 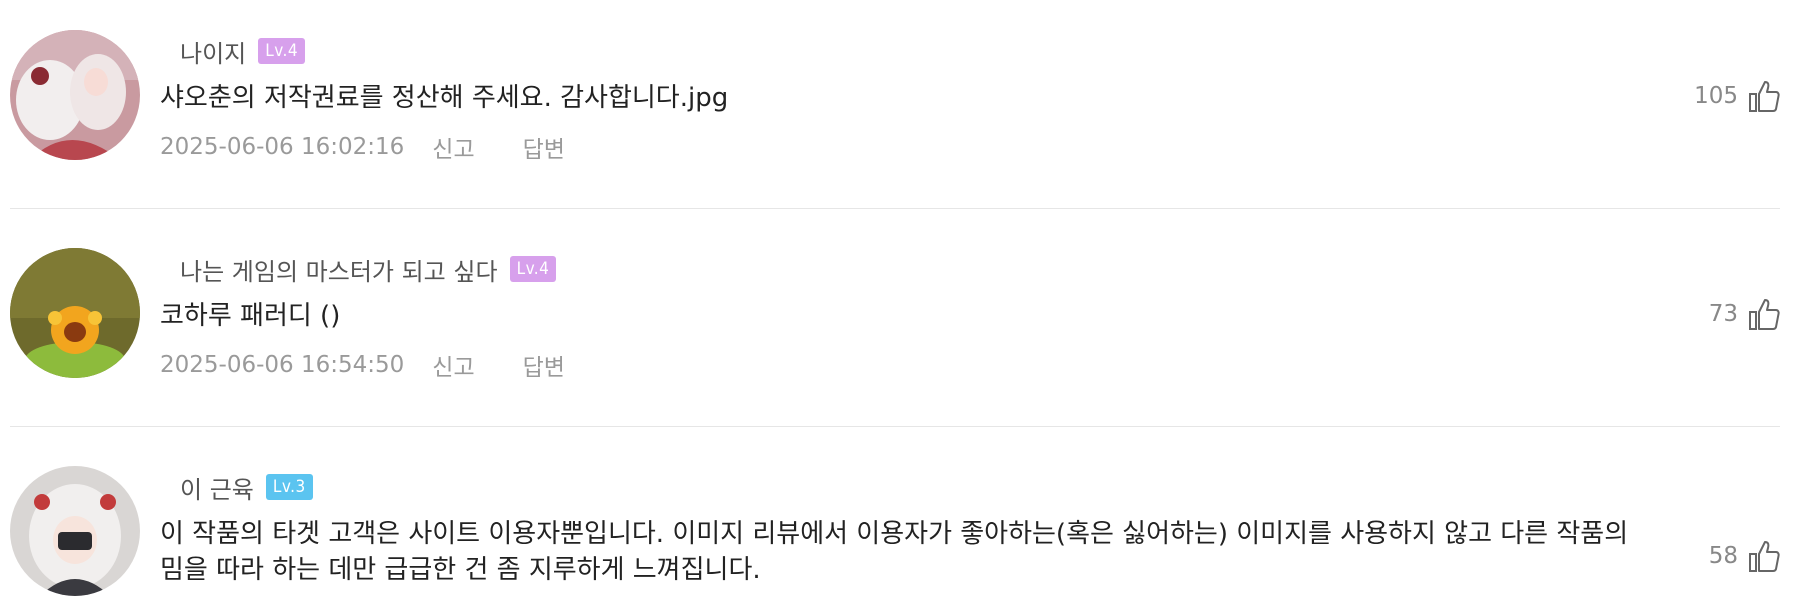 I want to click on comment-meta: 2025-06-06 16:54:50 신고 답변, so click(x=362, y=365).